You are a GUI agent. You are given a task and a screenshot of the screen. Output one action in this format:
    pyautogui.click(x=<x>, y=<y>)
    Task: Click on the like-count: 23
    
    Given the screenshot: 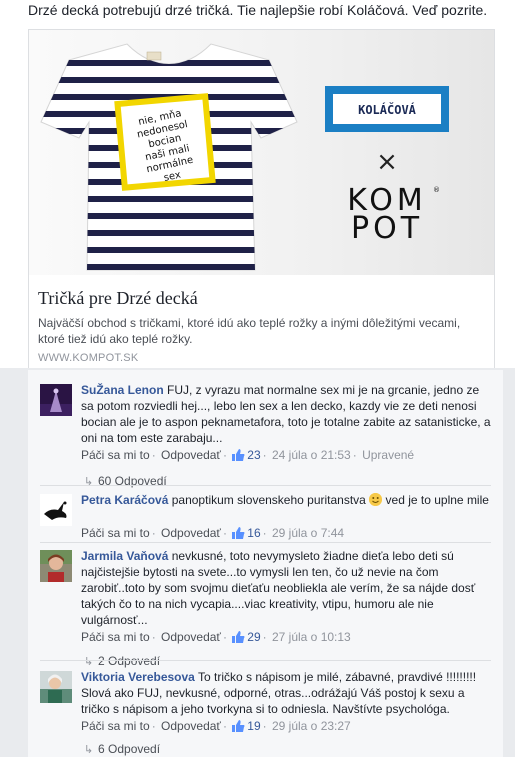 What is the action you would take?
    pyautogui.click(x=253, y=455)
    